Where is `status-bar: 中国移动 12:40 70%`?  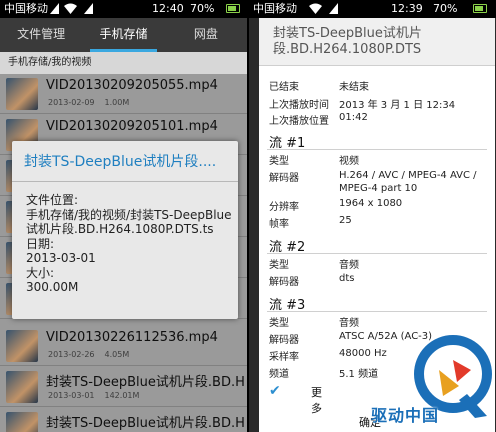
status-bar: 中国移动 12:40 70% is located at coordinates (123, 9).